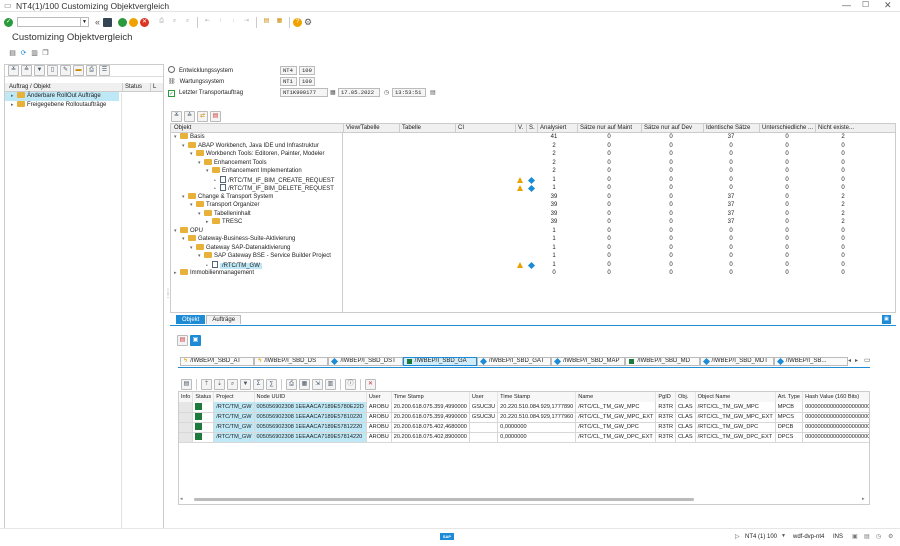 The image size is (900, 546). I want to click on tab-auftraege: Aufträge, so click(224, 319).